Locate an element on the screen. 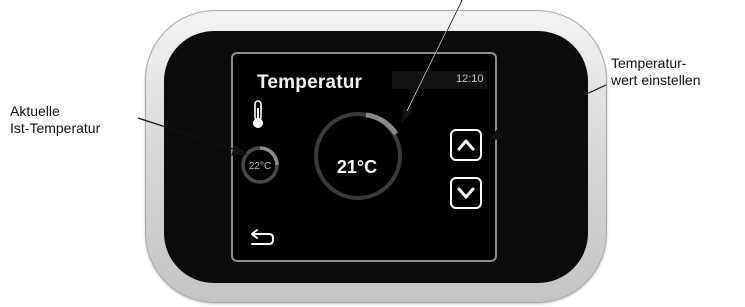 The image size is (745, 307). callout-current-temp: Aktuelle Ist-Temperatur is located at coordinates (55, 120).